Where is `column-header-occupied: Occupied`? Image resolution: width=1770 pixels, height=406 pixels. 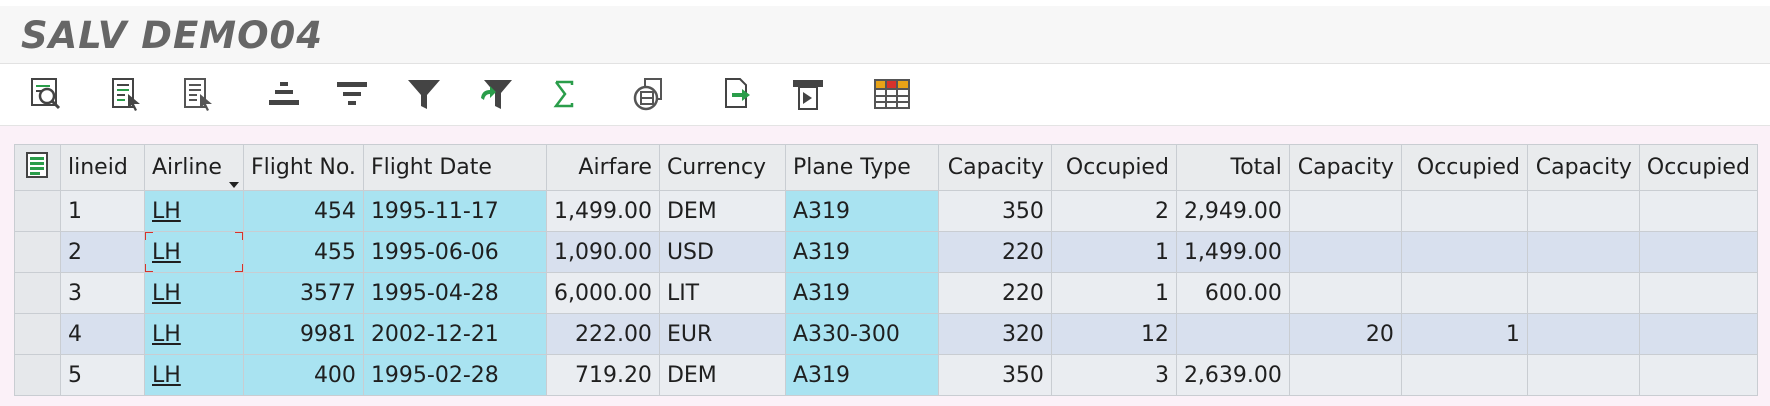 column-header-occupied: Occupied is located at coordinates (1113, 167).